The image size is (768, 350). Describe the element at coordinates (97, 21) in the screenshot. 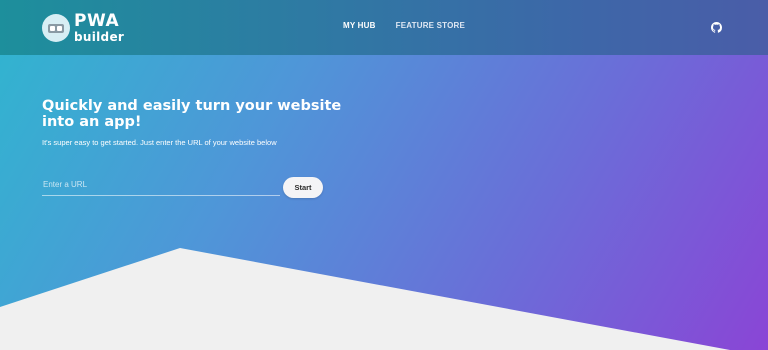

I see `logo-line1: PWA` at that location.